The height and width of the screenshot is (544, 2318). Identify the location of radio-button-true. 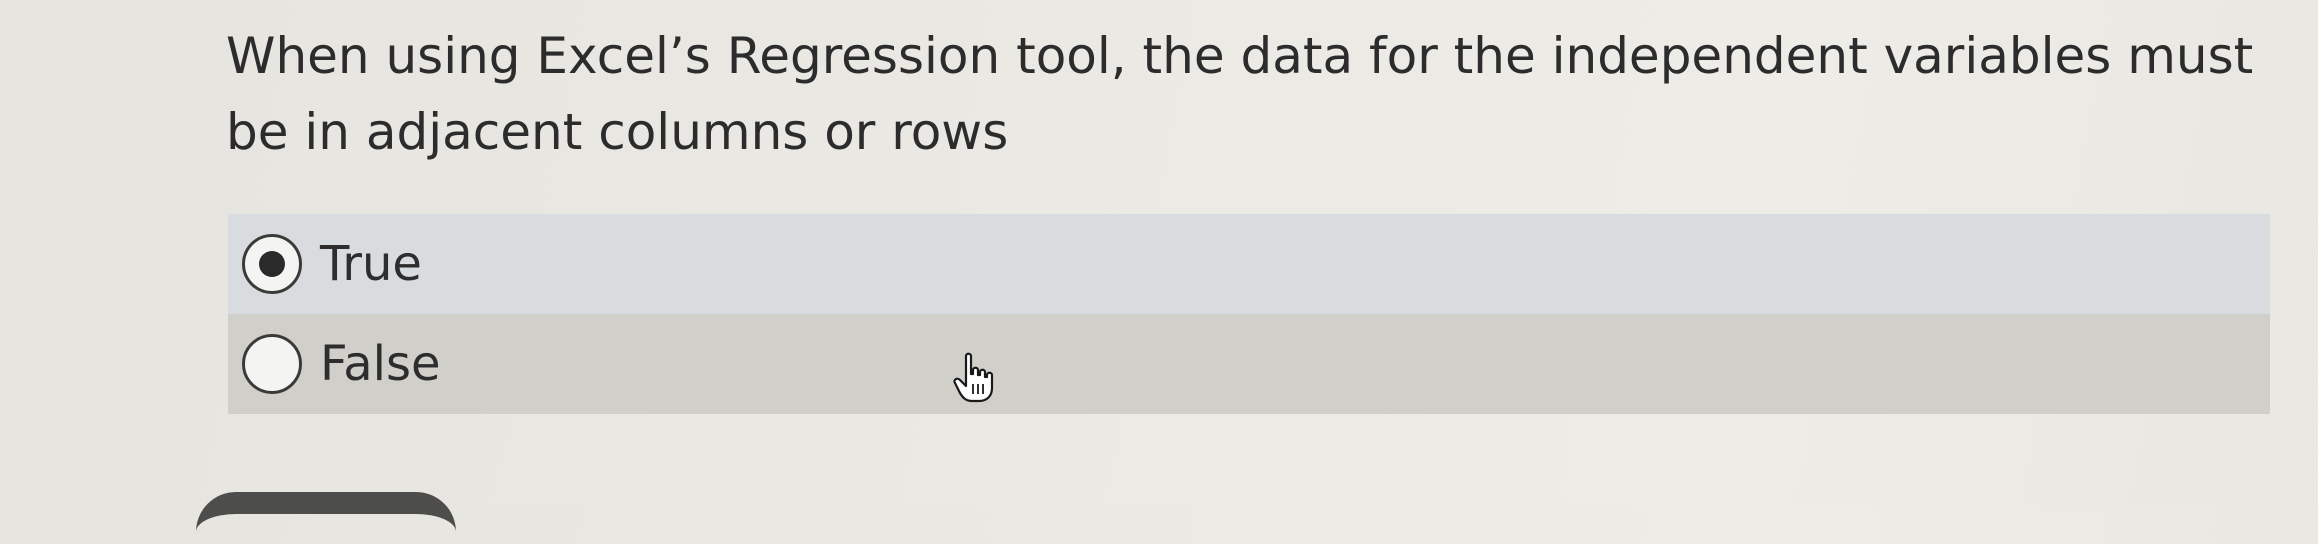
(272, 264).